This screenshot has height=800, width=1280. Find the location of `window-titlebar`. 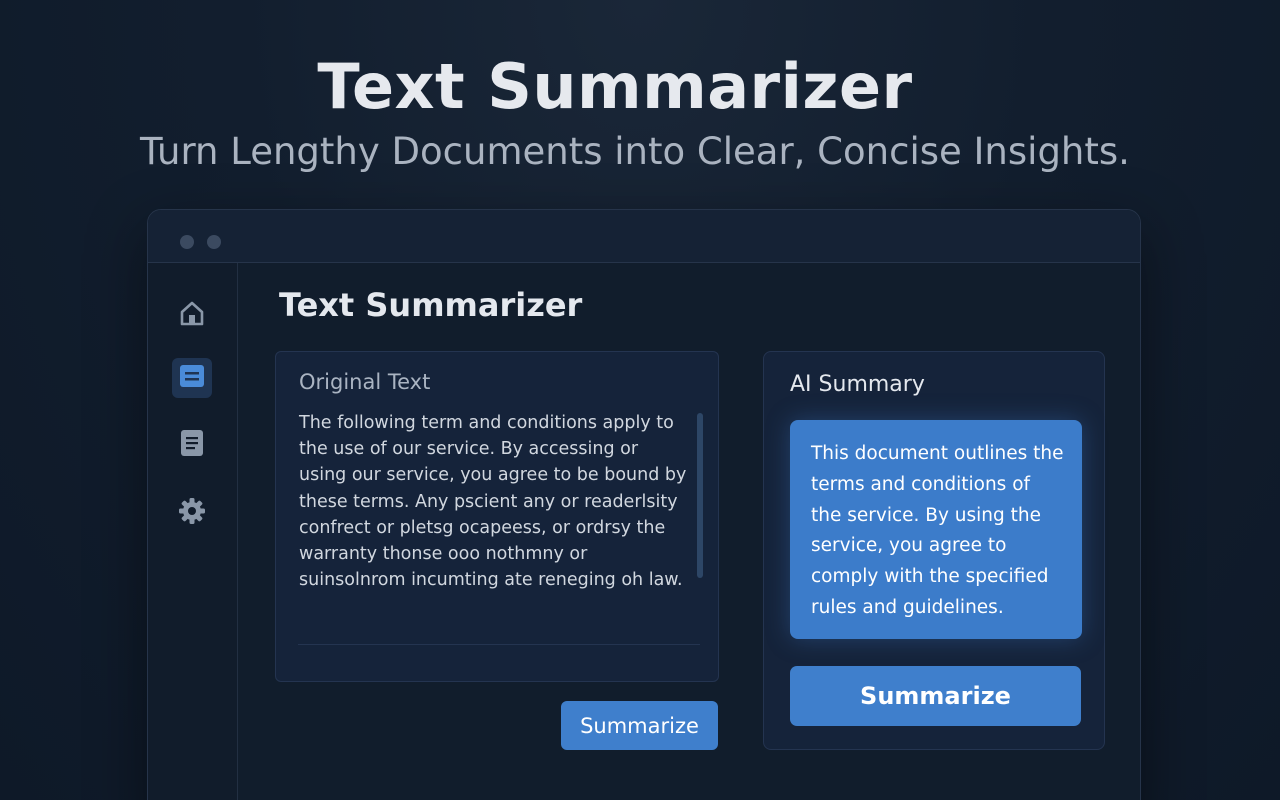

window-titlebar is located at coordinates (644, 236).